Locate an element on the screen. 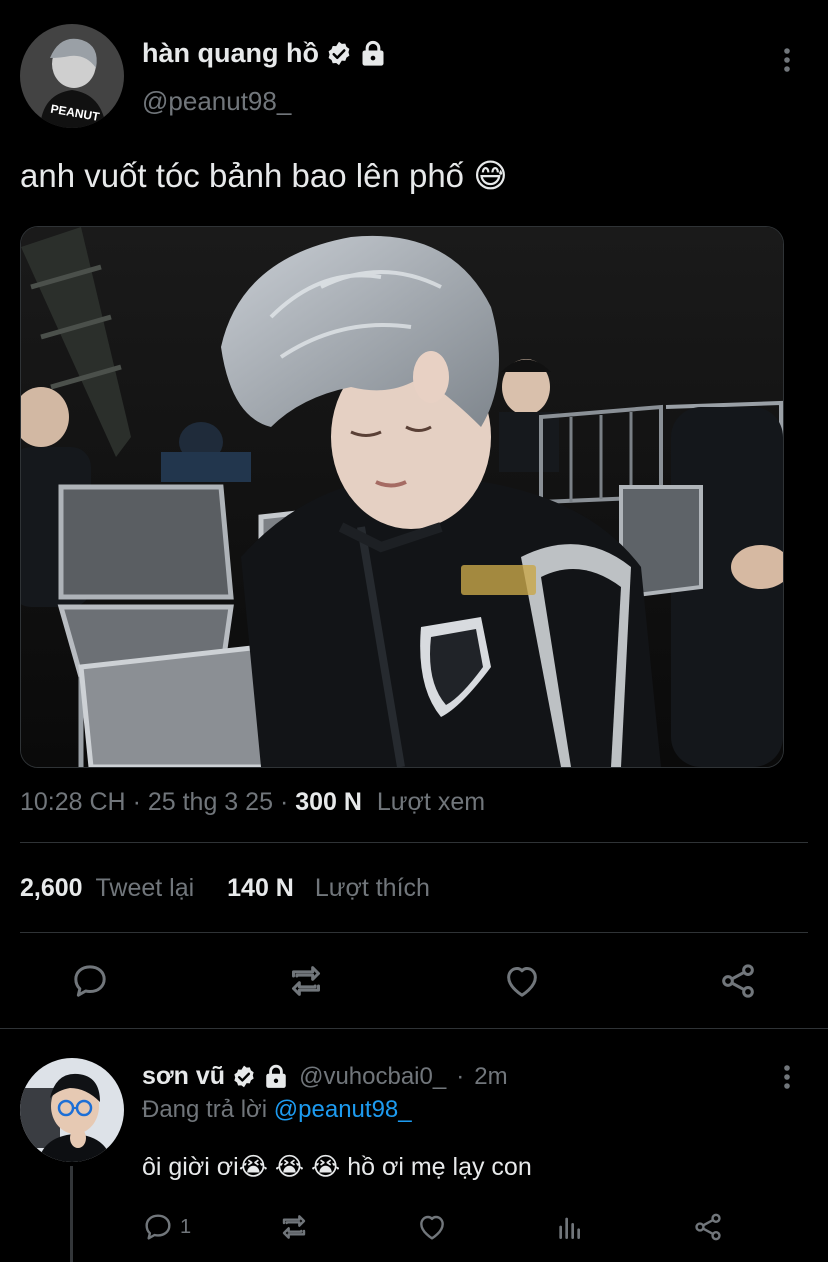  replying-to-prefix: Đang trả lời is located at coordinates (205, 1109).